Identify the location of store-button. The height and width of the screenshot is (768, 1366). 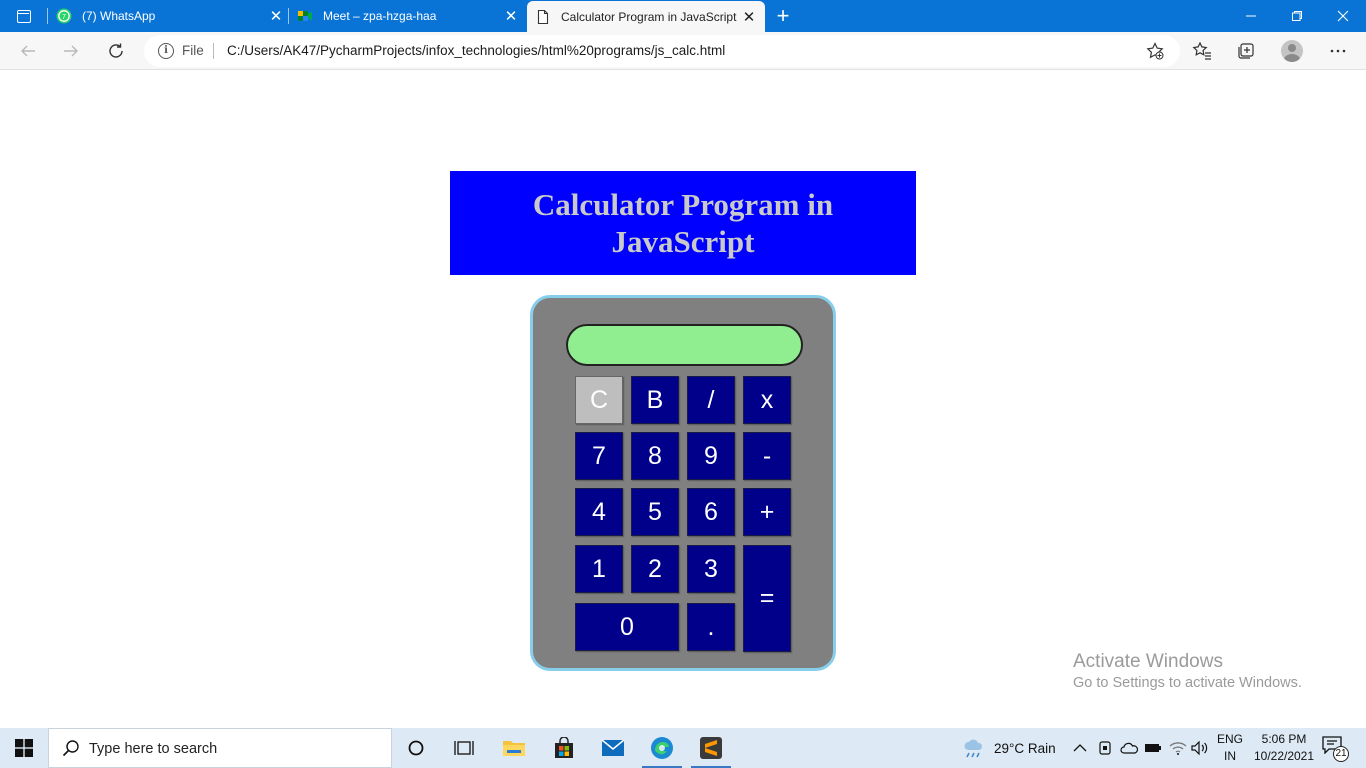
(564, 748).